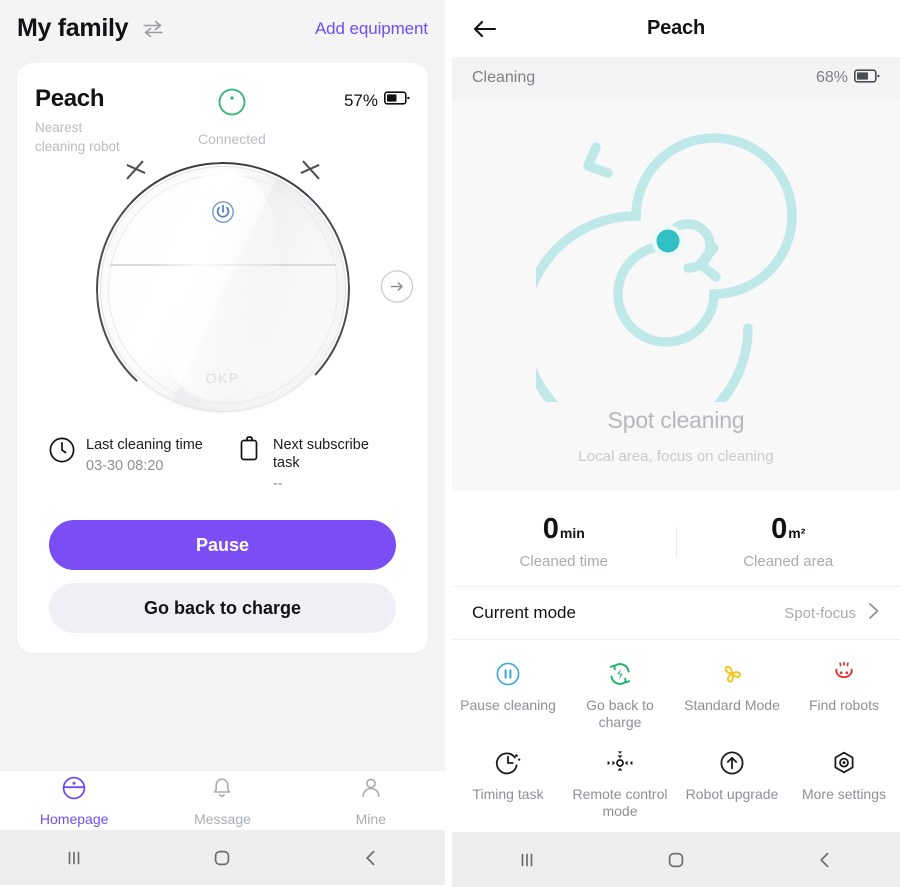 The width and height of the screenshot is (900, 887). Describe the element at coordinates (223, 214) in the screenshot. I see `power-button-icon` at that location.